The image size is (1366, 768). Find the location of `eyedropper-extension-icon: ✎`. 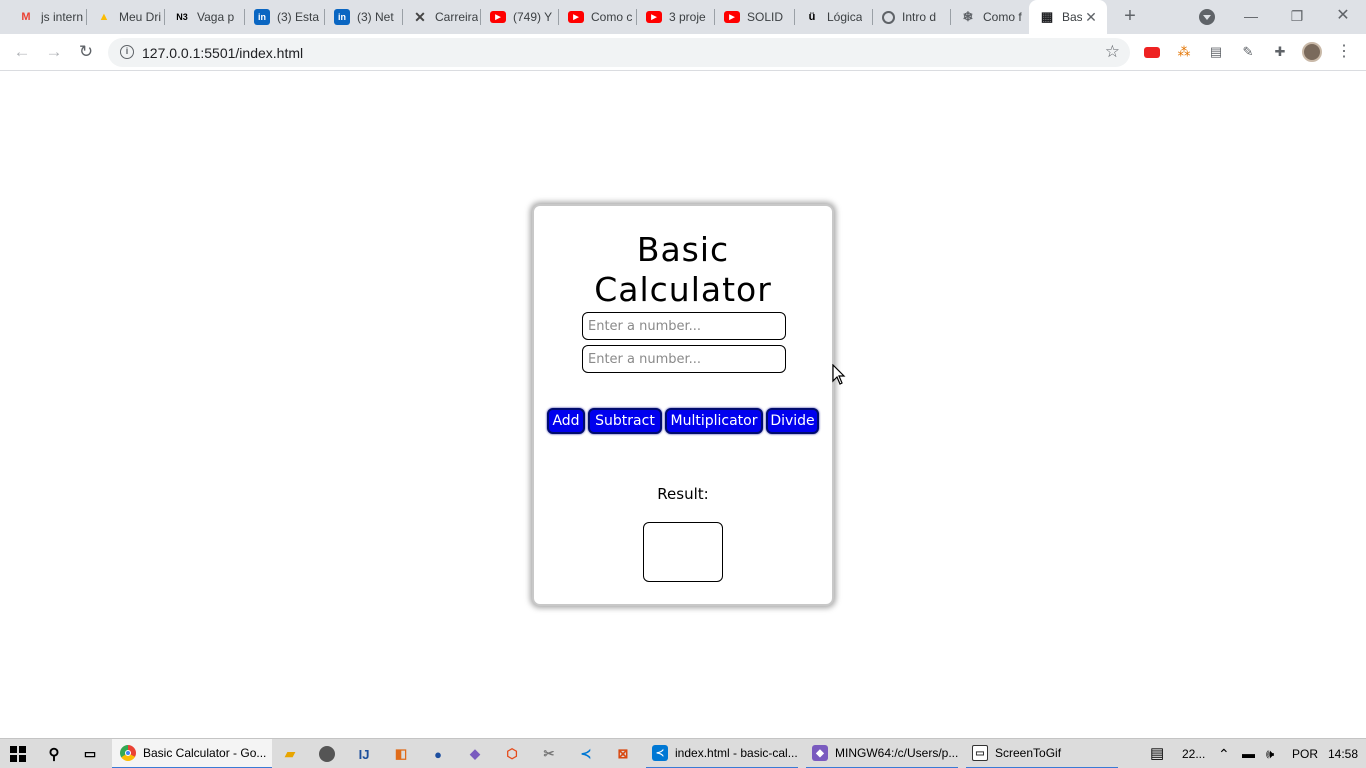

eyedropper-extension-icon: ✎ is located at coordinates (1248, 52).